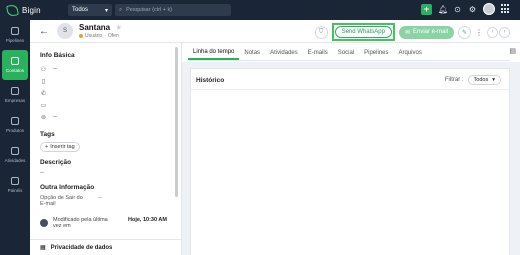 This screenshot has width=520, height=255. What do you see at coordinates (90, 10) in the screenshot?
I see `module-select: Todos ▾` at bounding box center [90, 10].